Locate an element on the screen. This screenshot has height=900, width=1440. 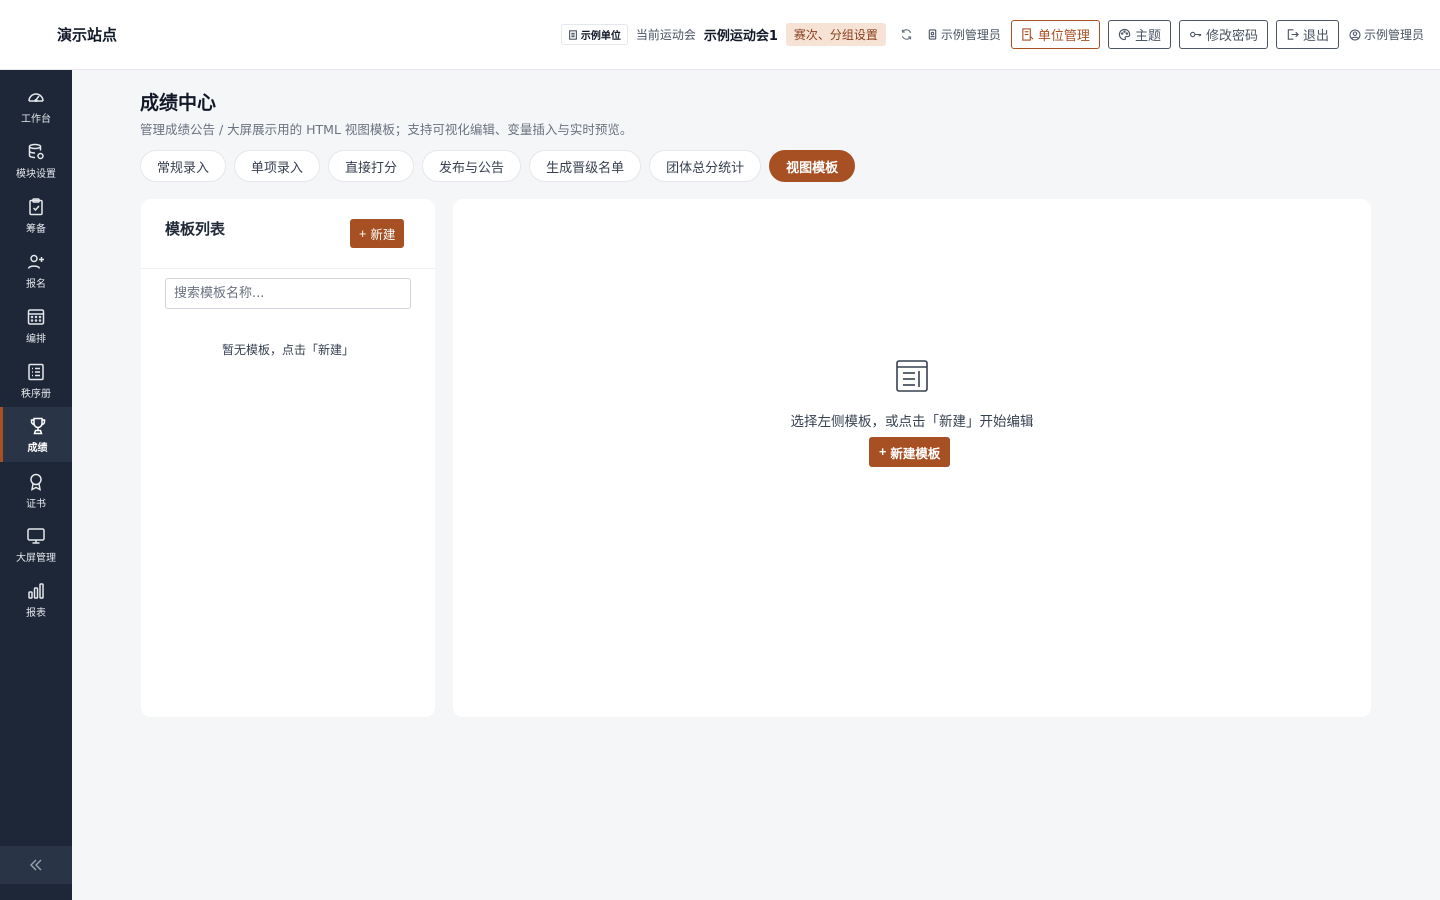
results-tabs: 常规录入 单项录入 直接打分 发布与公告 生成晋级名单 团体总分统计 视图模板 is located at coordinates (498, 166).